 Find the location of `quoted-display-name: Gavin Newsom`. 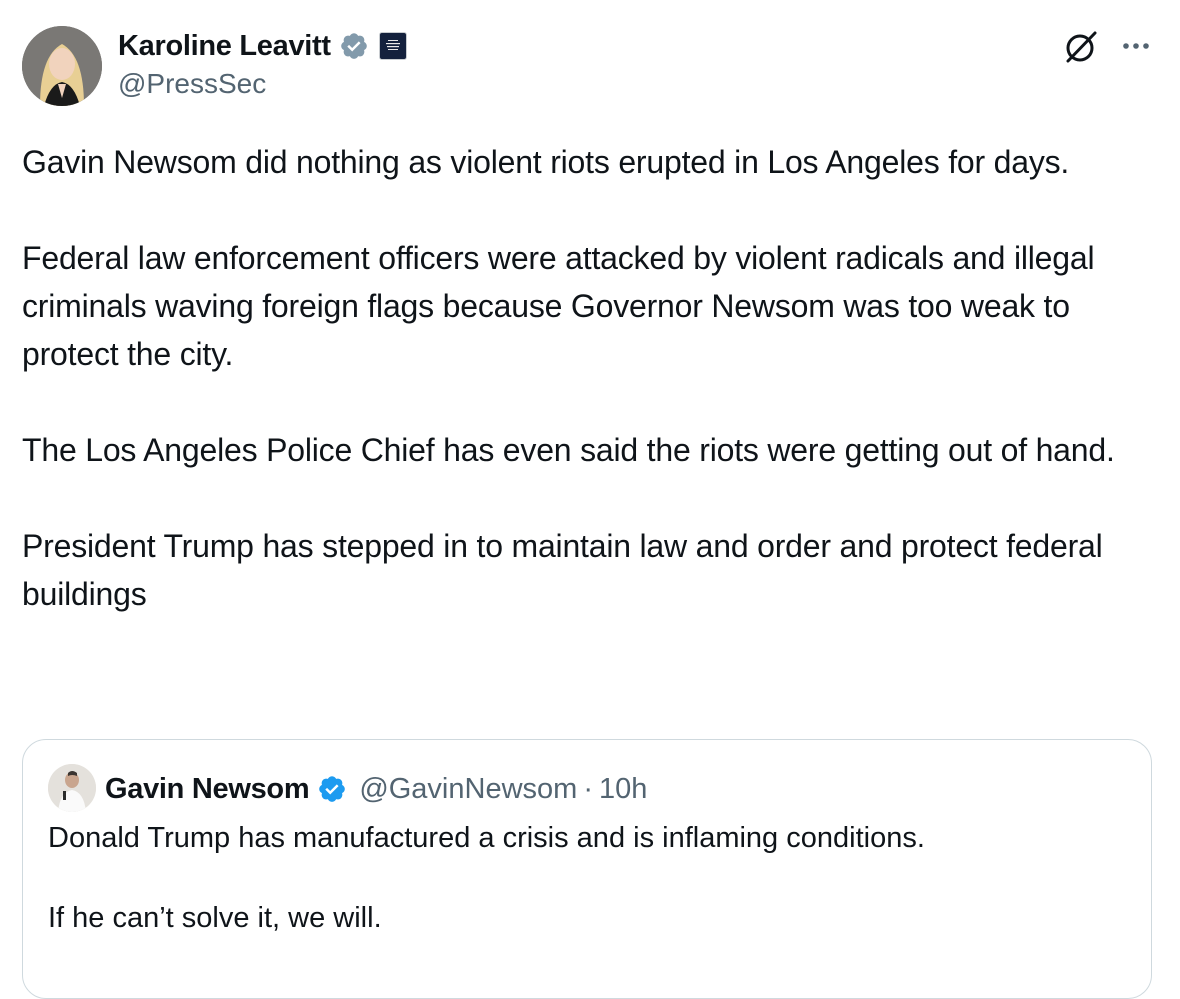

quoted-display-name: Gavin Newsom is located at coordinates (207, 789).